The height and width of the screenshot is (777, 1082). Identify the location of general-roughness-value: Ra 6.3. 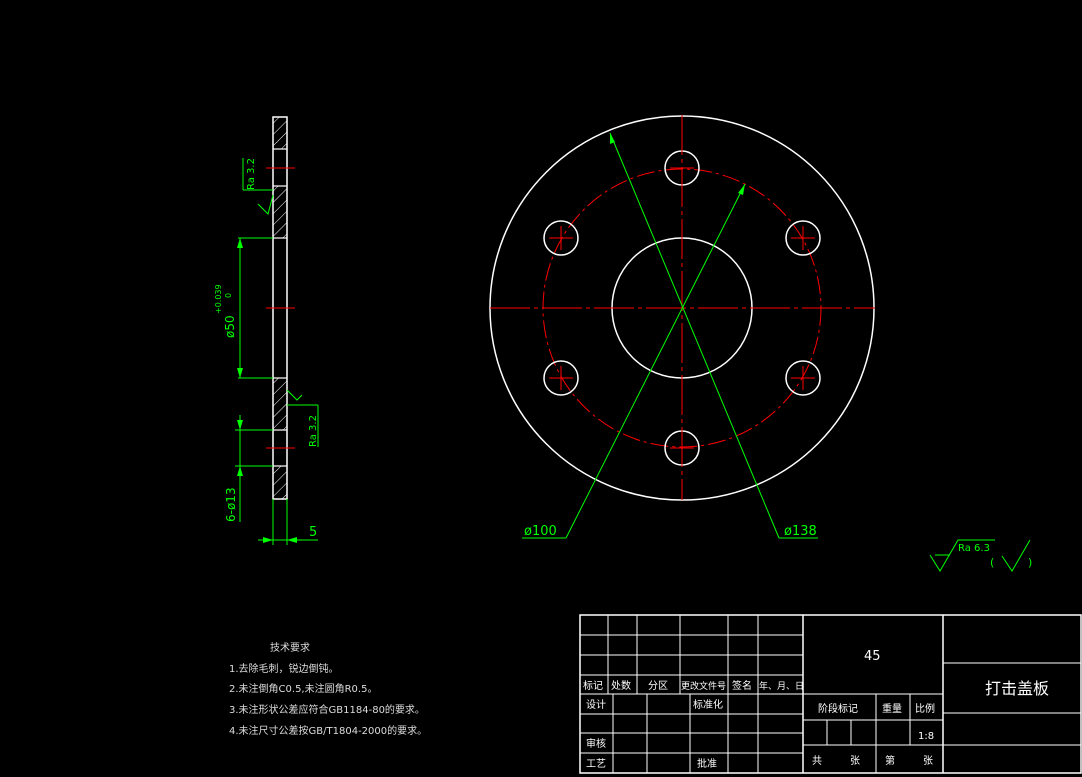
(974, 548).